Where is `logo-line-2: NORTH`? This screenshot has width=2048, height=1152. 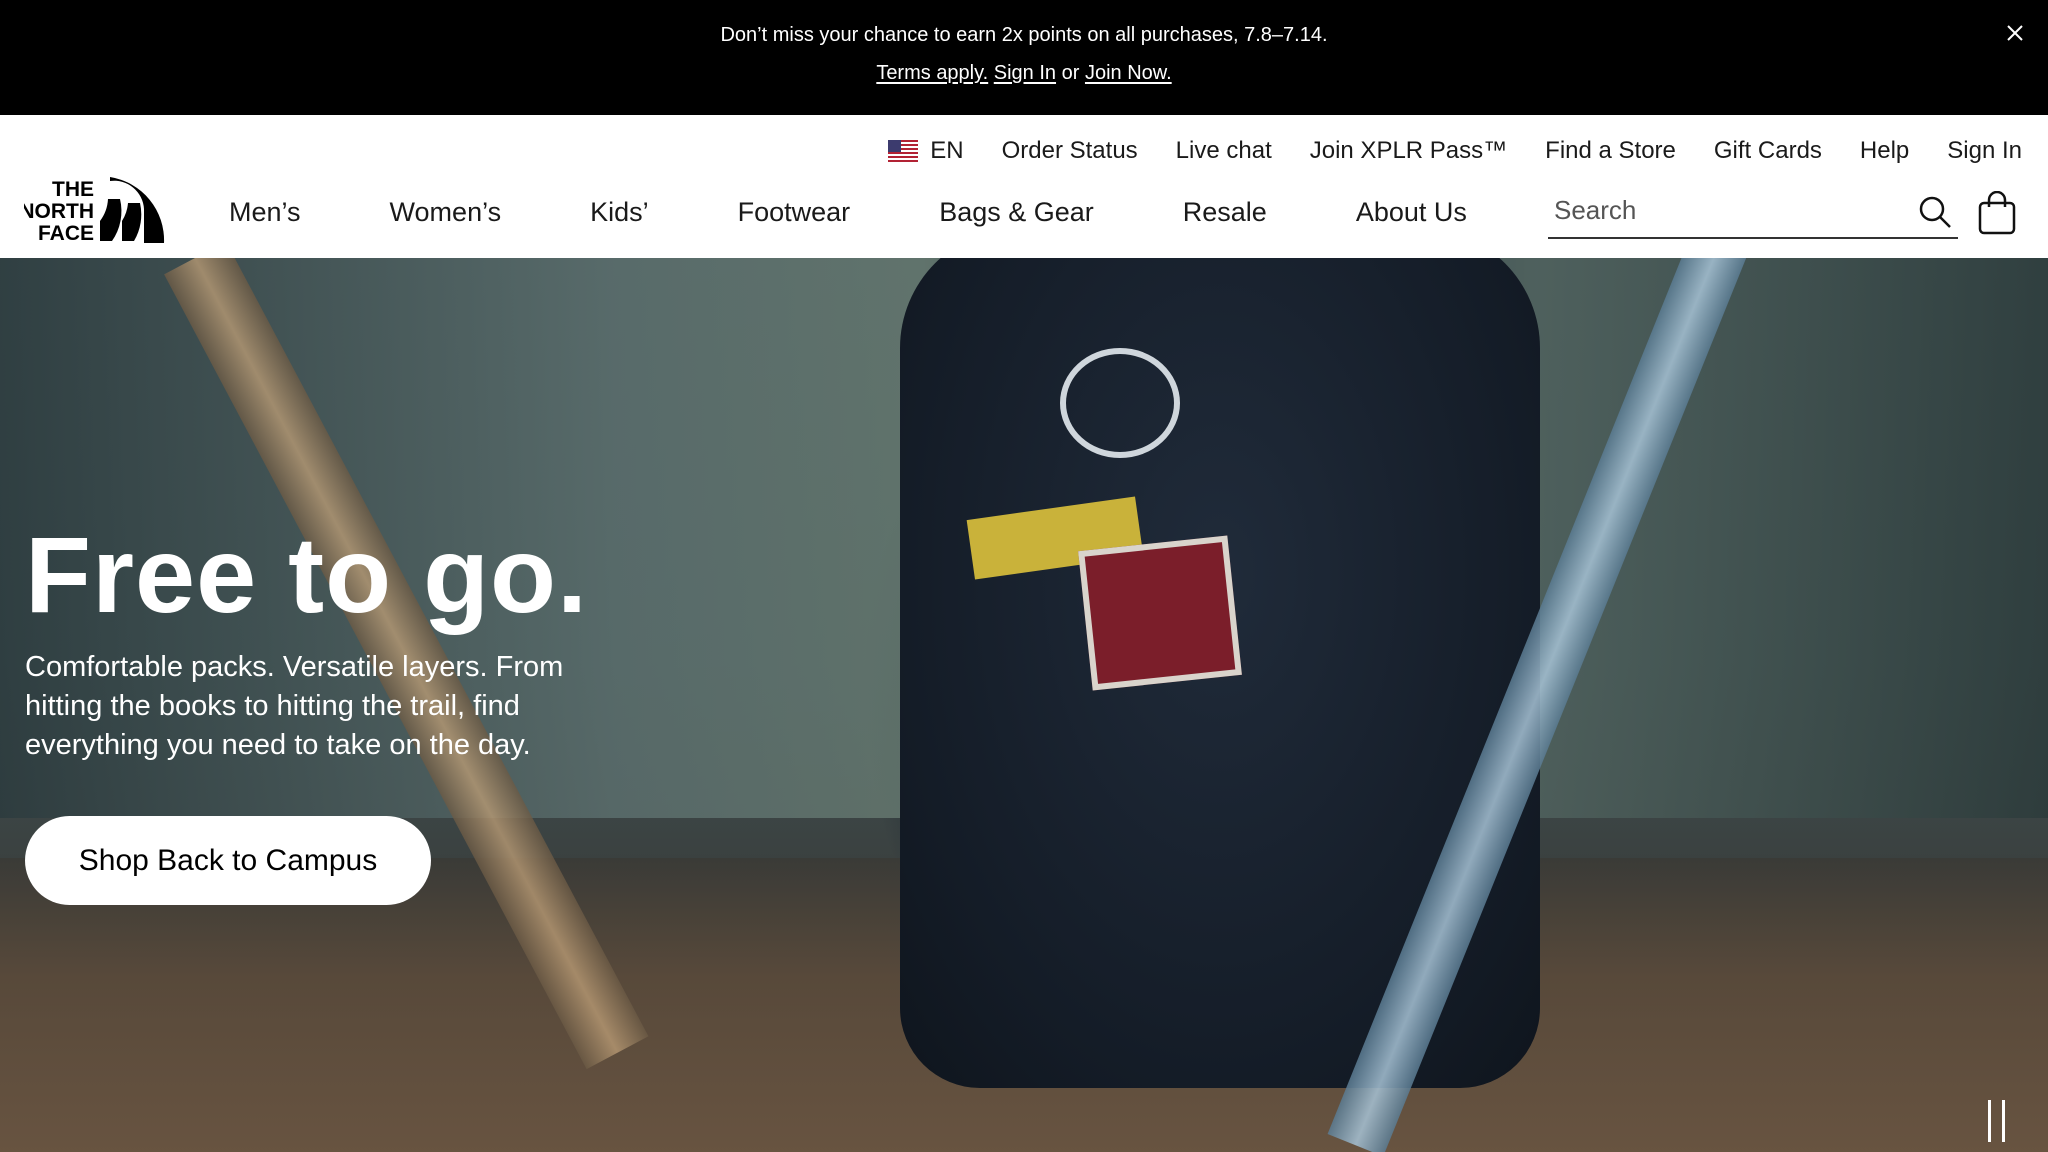 logo-line-2: NORTH is located at coordinates (59, 211).